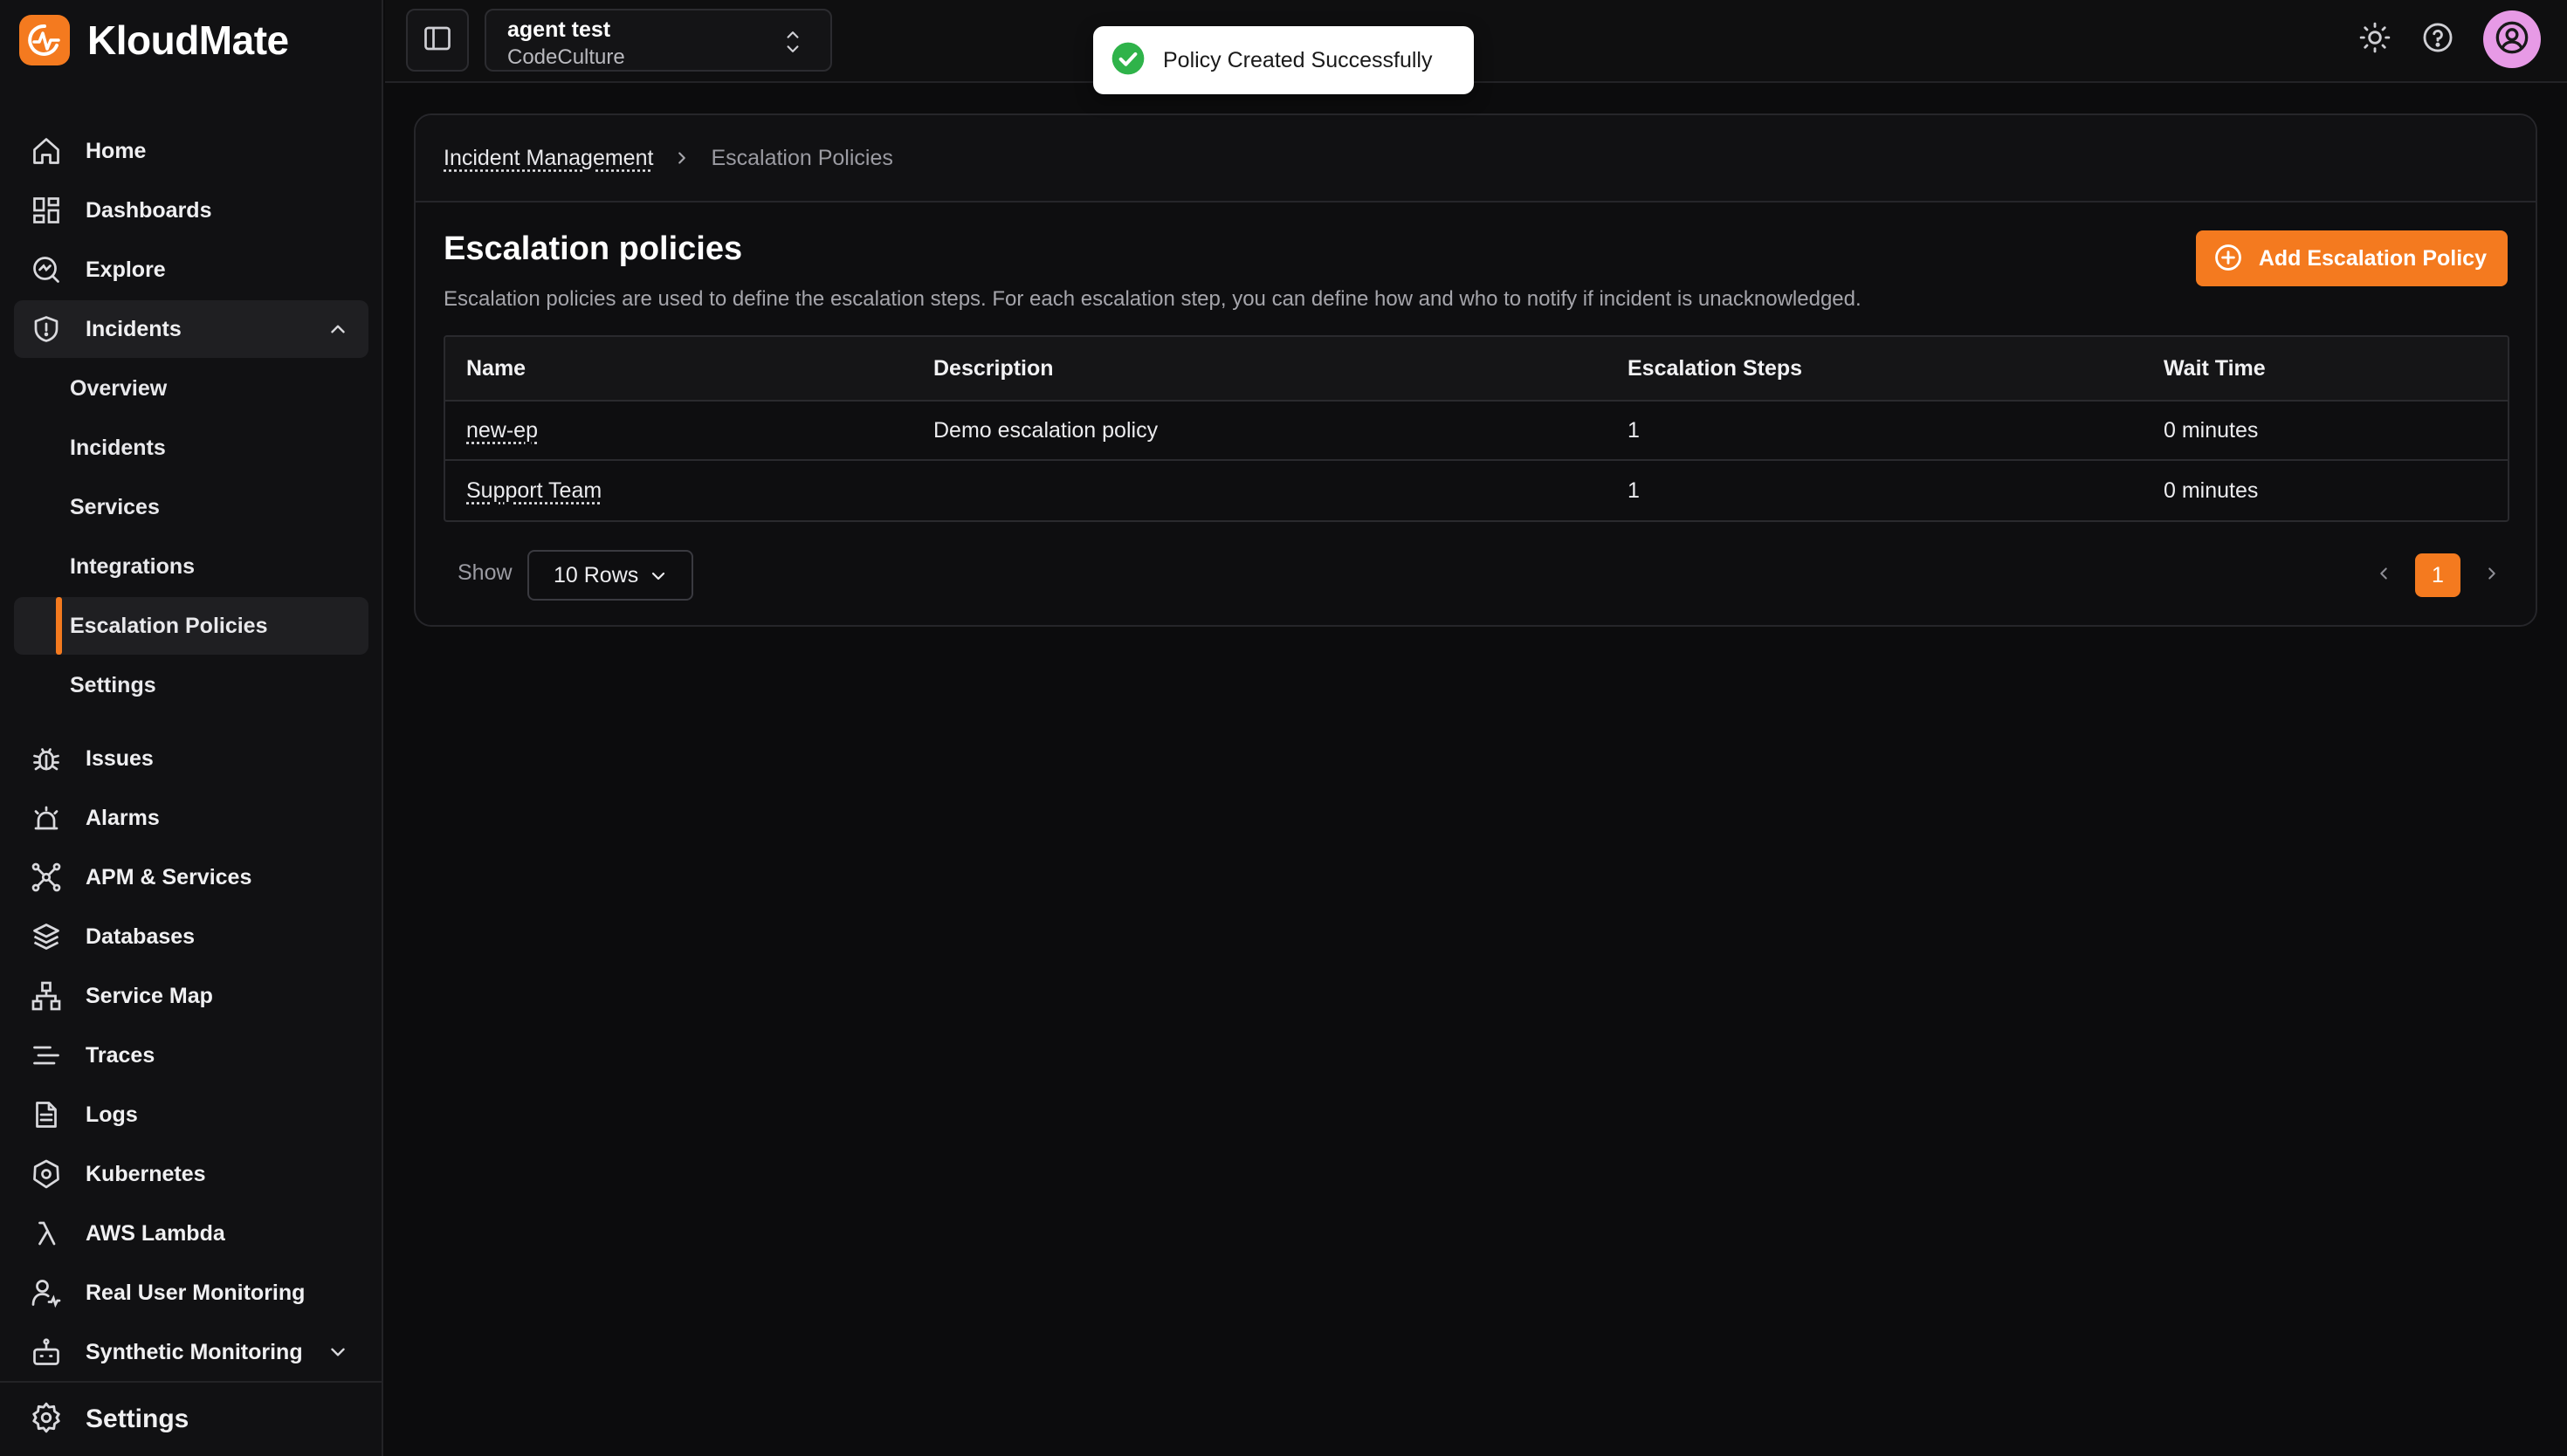 Image resolution: width=2567 pixels, height=1456 pixels. I want to click on page-number-button: 1, so click(2437, 575).